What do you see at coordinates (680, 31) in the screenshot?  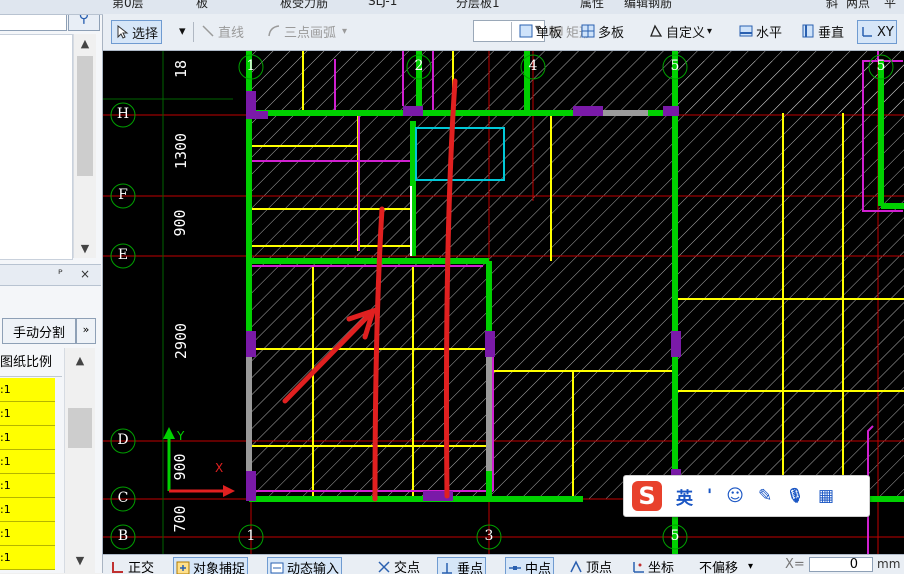 I see `custom-button: 自定义 ▾` at bounding box center [680, 31].